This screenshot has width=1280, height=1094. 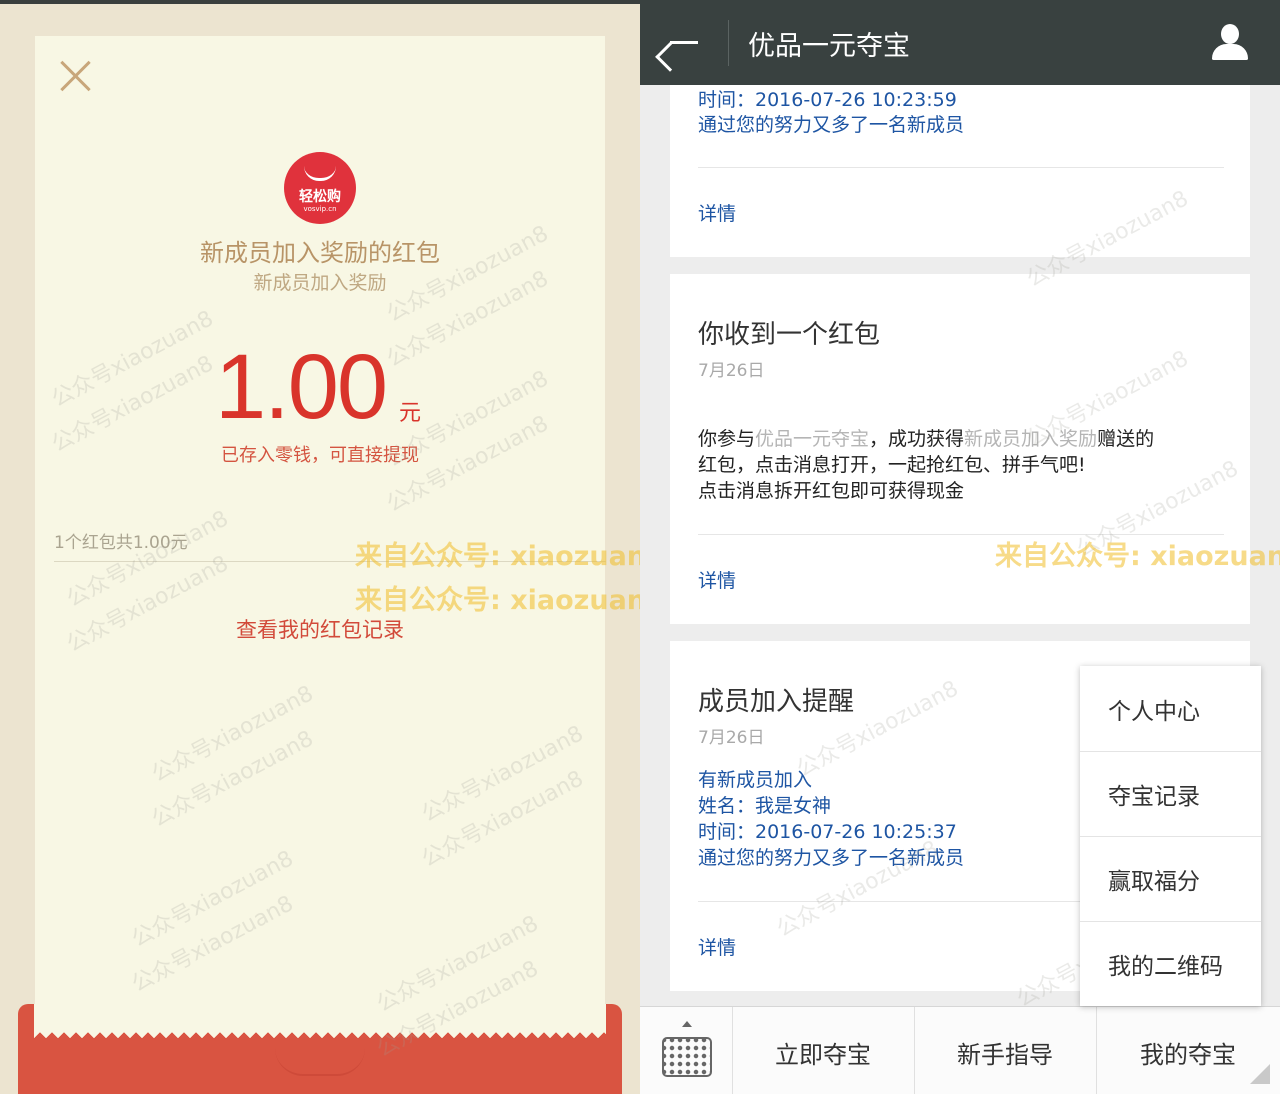 I want to click on zigzag-edge, so click(x=320, y=1036).